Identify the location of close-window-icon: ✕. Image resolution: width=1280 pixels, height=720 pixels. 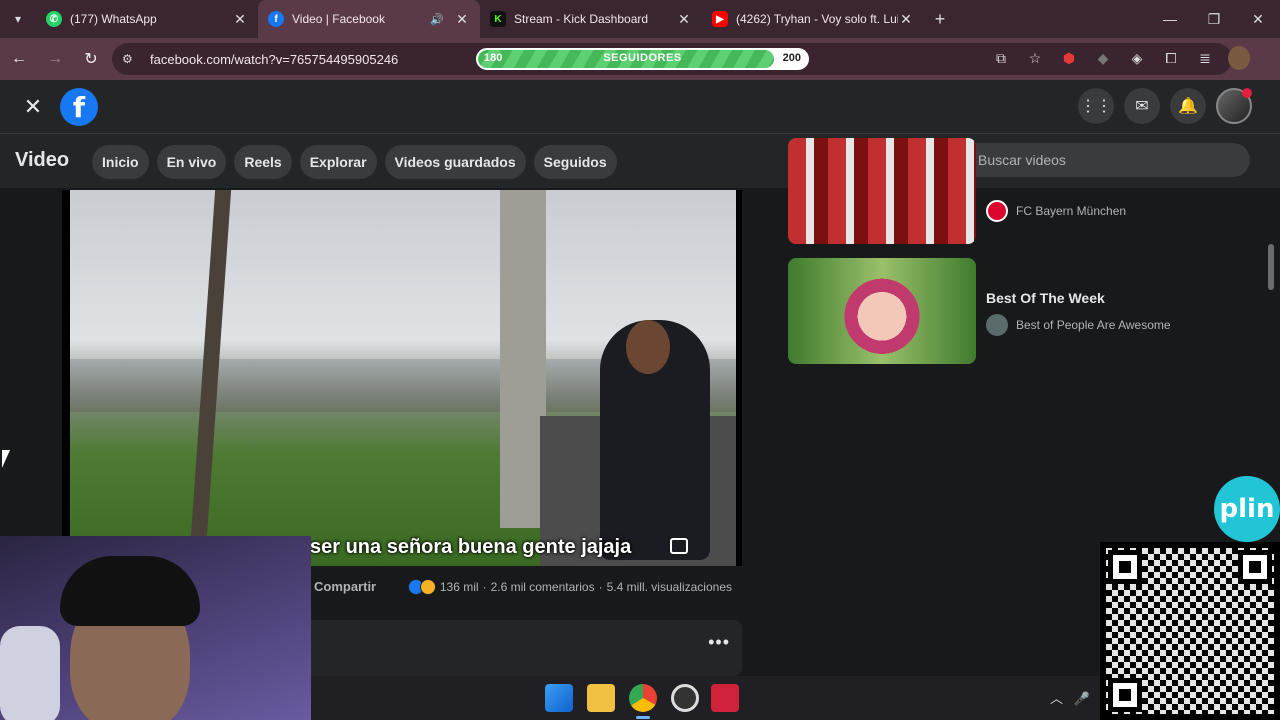
(1258, 19).